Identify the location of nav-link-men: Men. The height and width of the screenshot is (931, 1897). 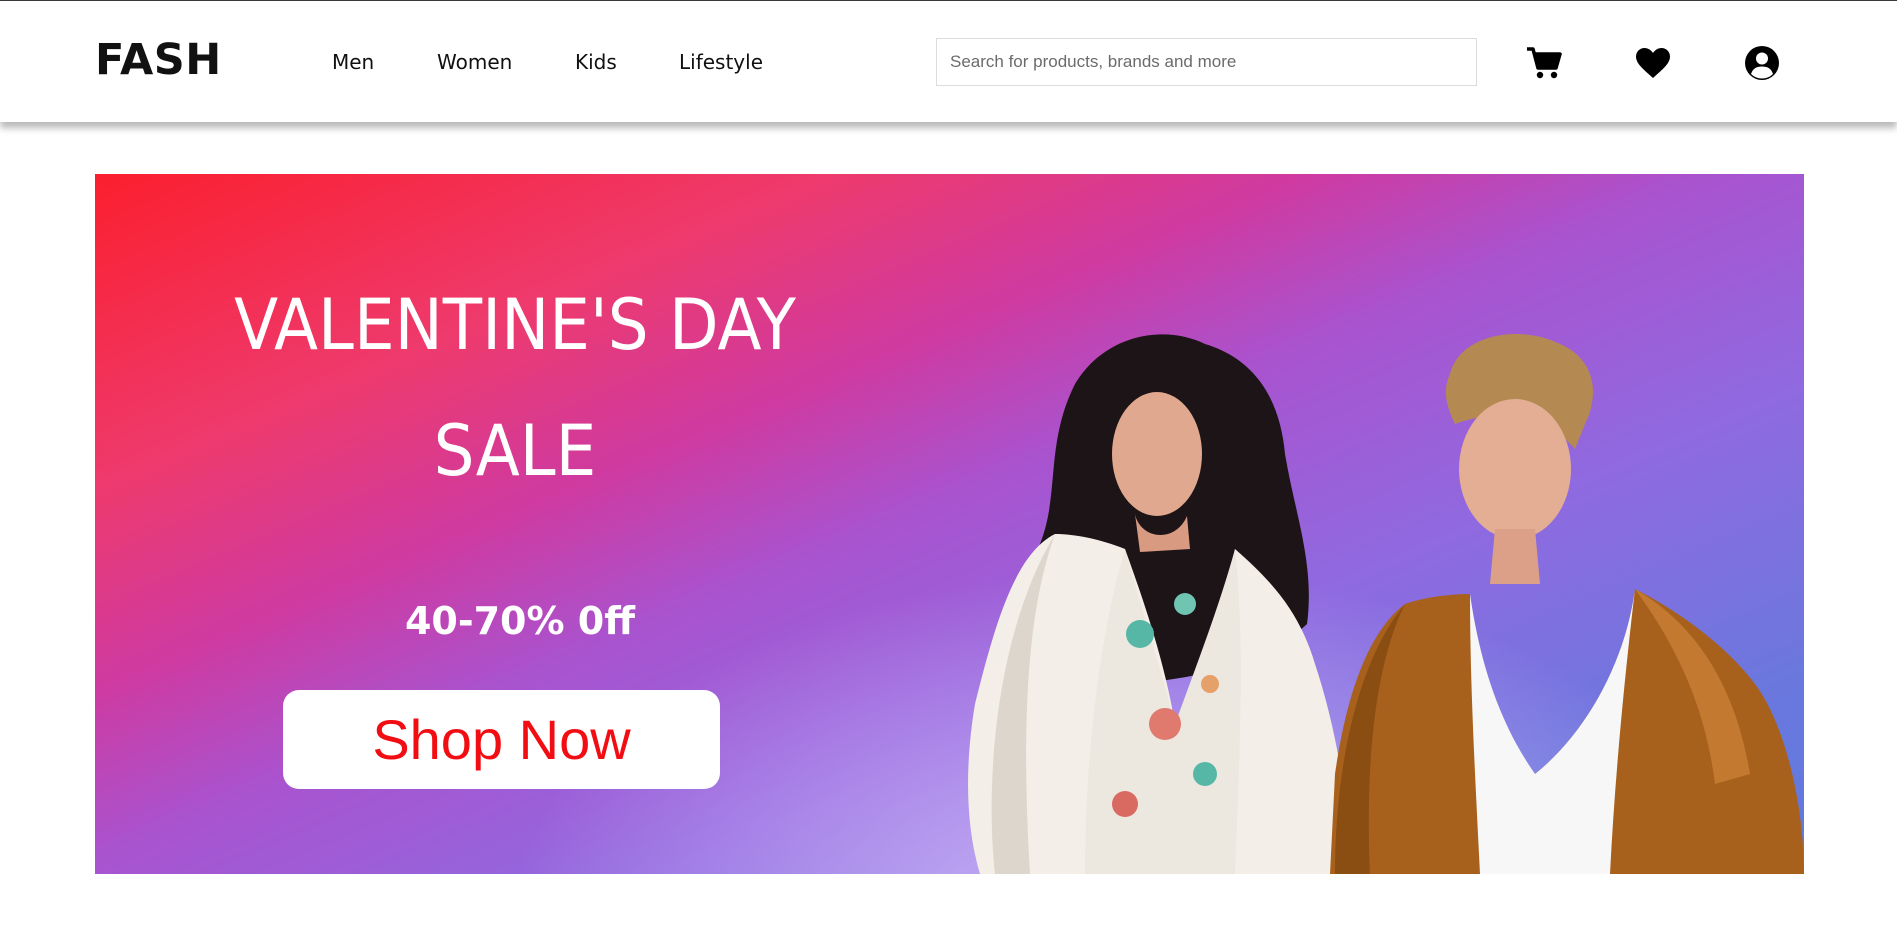
(353, 62).